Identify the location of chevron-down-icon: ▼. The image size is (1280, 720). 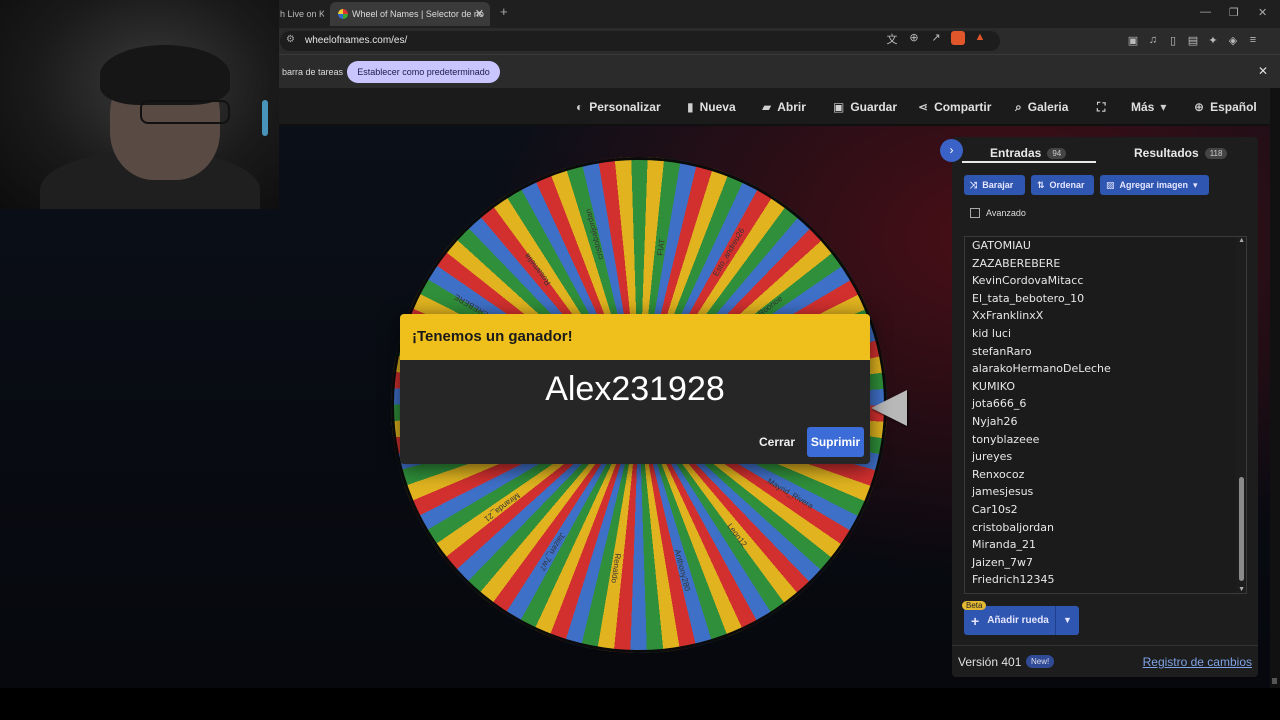
(1067, 620).